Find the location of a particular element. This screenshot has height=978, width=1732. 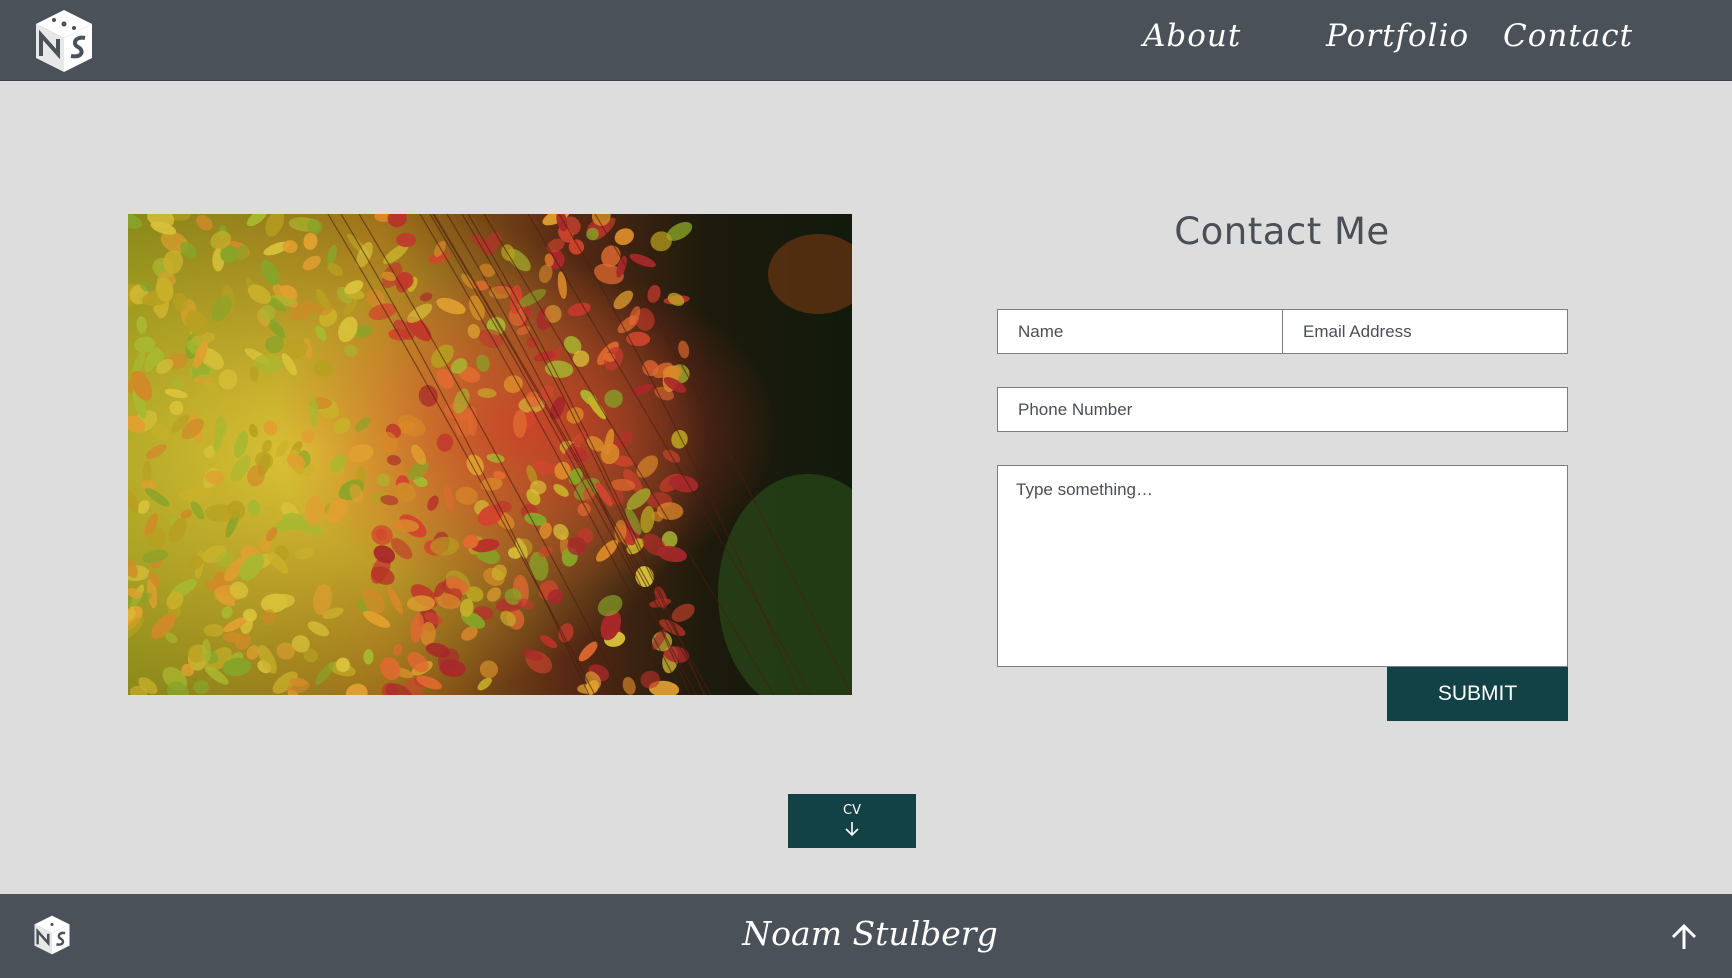

footer-logo-icon is located at coordinates (52, 935).